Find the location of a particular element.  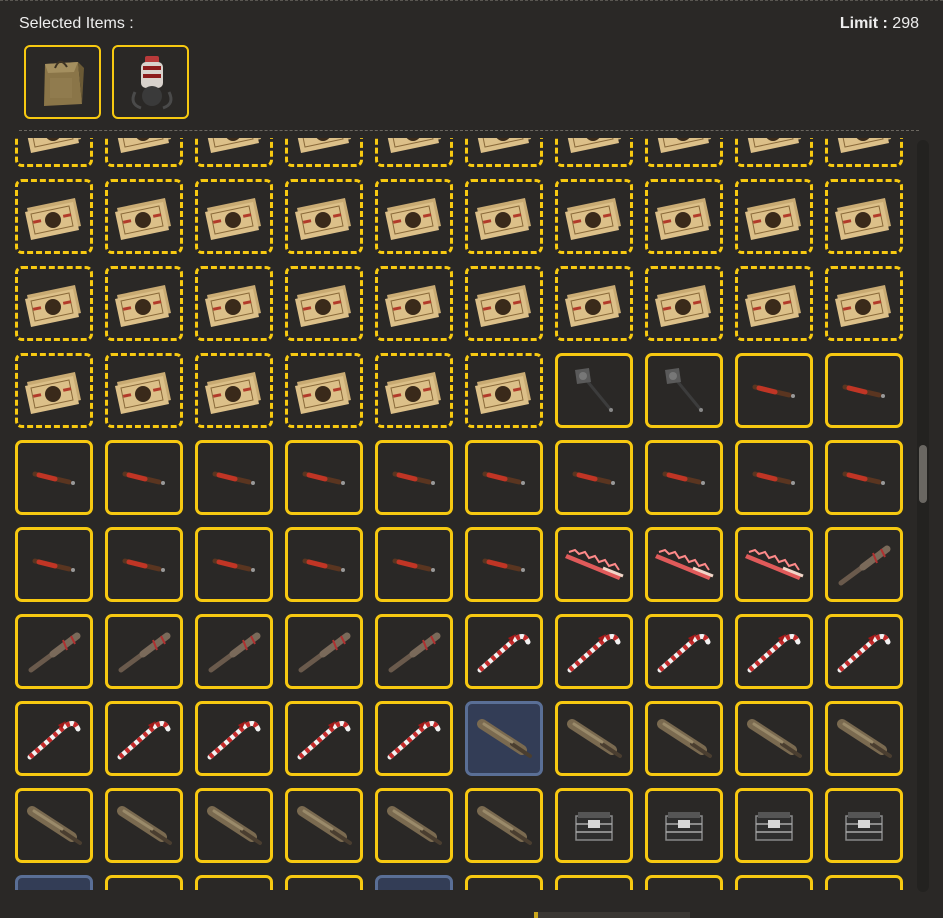

scrollbar-track is located at coordinates (923, 516).